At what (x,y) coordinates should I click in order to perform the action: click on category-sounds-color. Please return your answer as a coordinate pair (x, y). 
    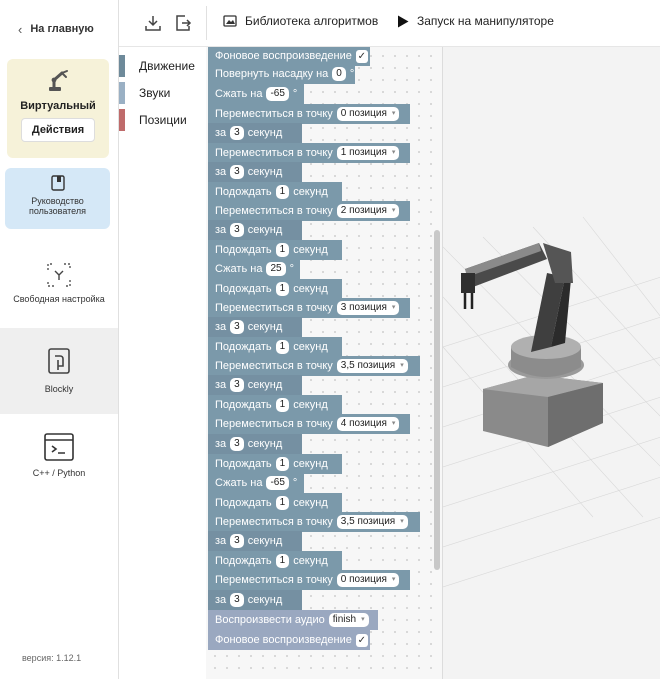
    Looking at the image, I should click on (122, 93).